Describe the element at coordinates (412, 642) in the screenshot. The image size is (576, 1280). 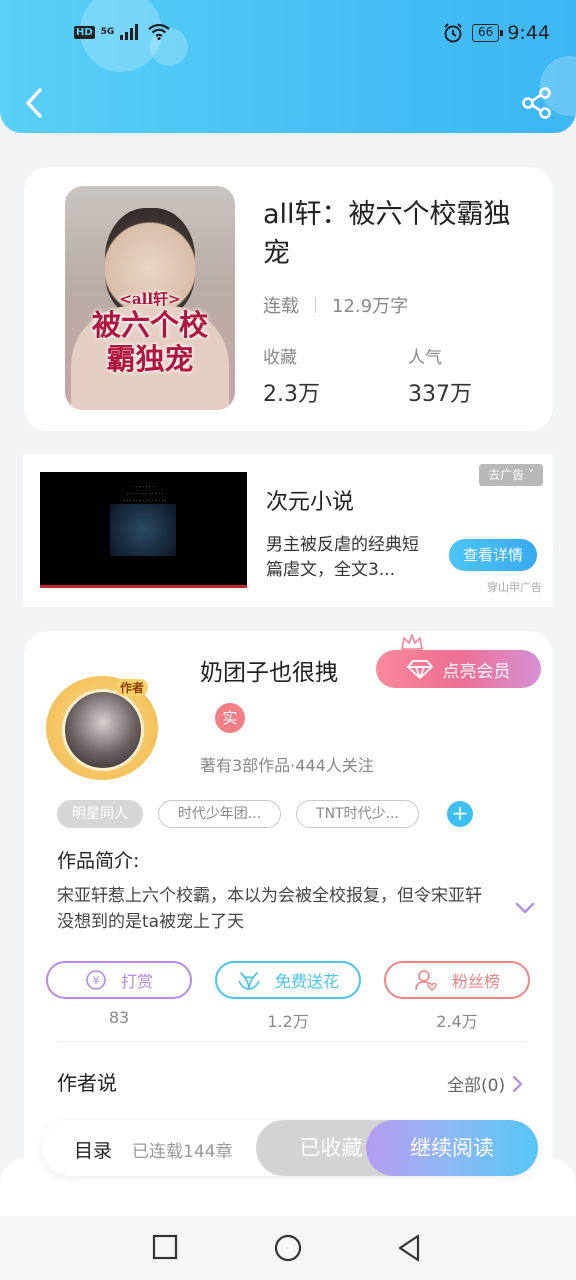
I see `crown-icon` at that location.